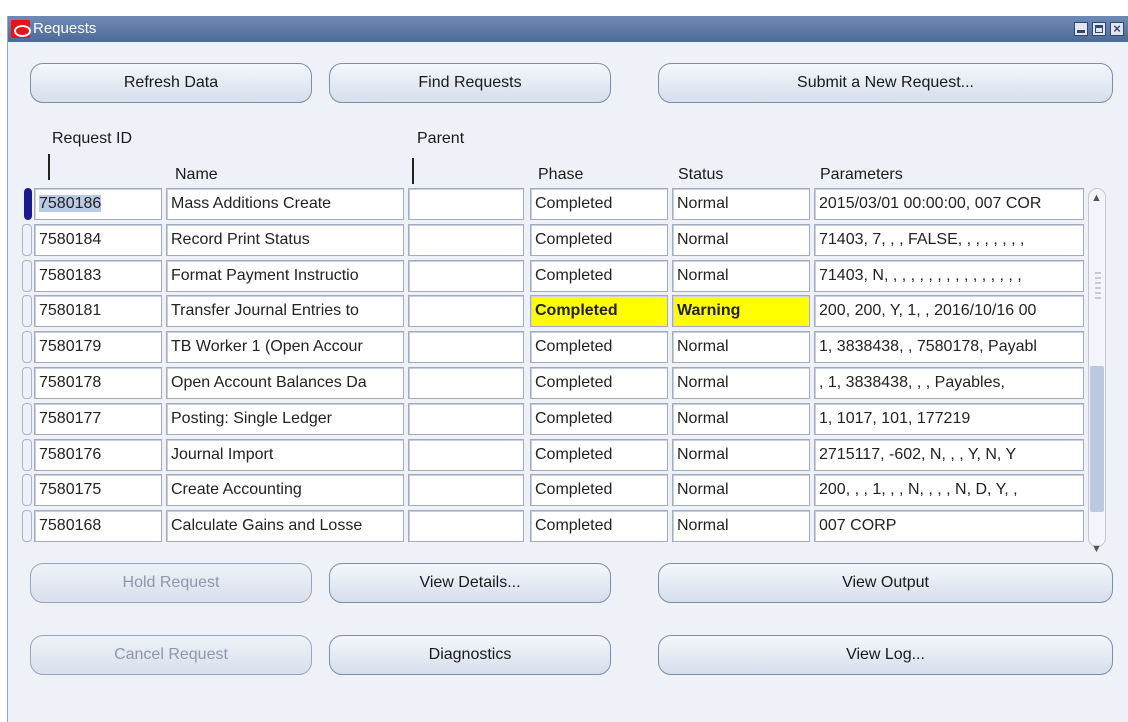 Image resolution: width=1128 pixels, height=722 pixels. I want to click on hold-request-button: Hold Request, so click(171, 583).